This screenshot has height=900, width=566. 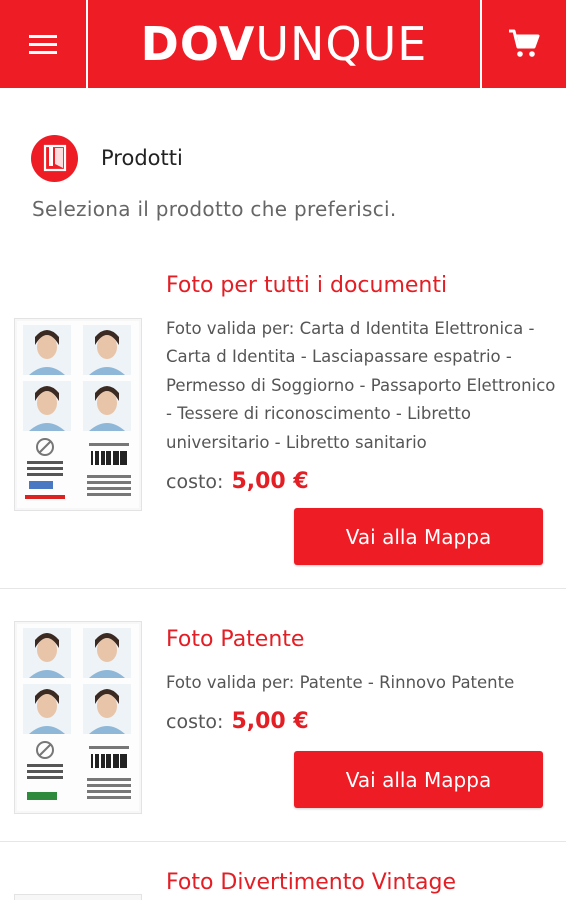 What do you see at coordinates (142, 158) in the screenshot?
I see `section-title: Prodotti` at bounding box center [142, 158].